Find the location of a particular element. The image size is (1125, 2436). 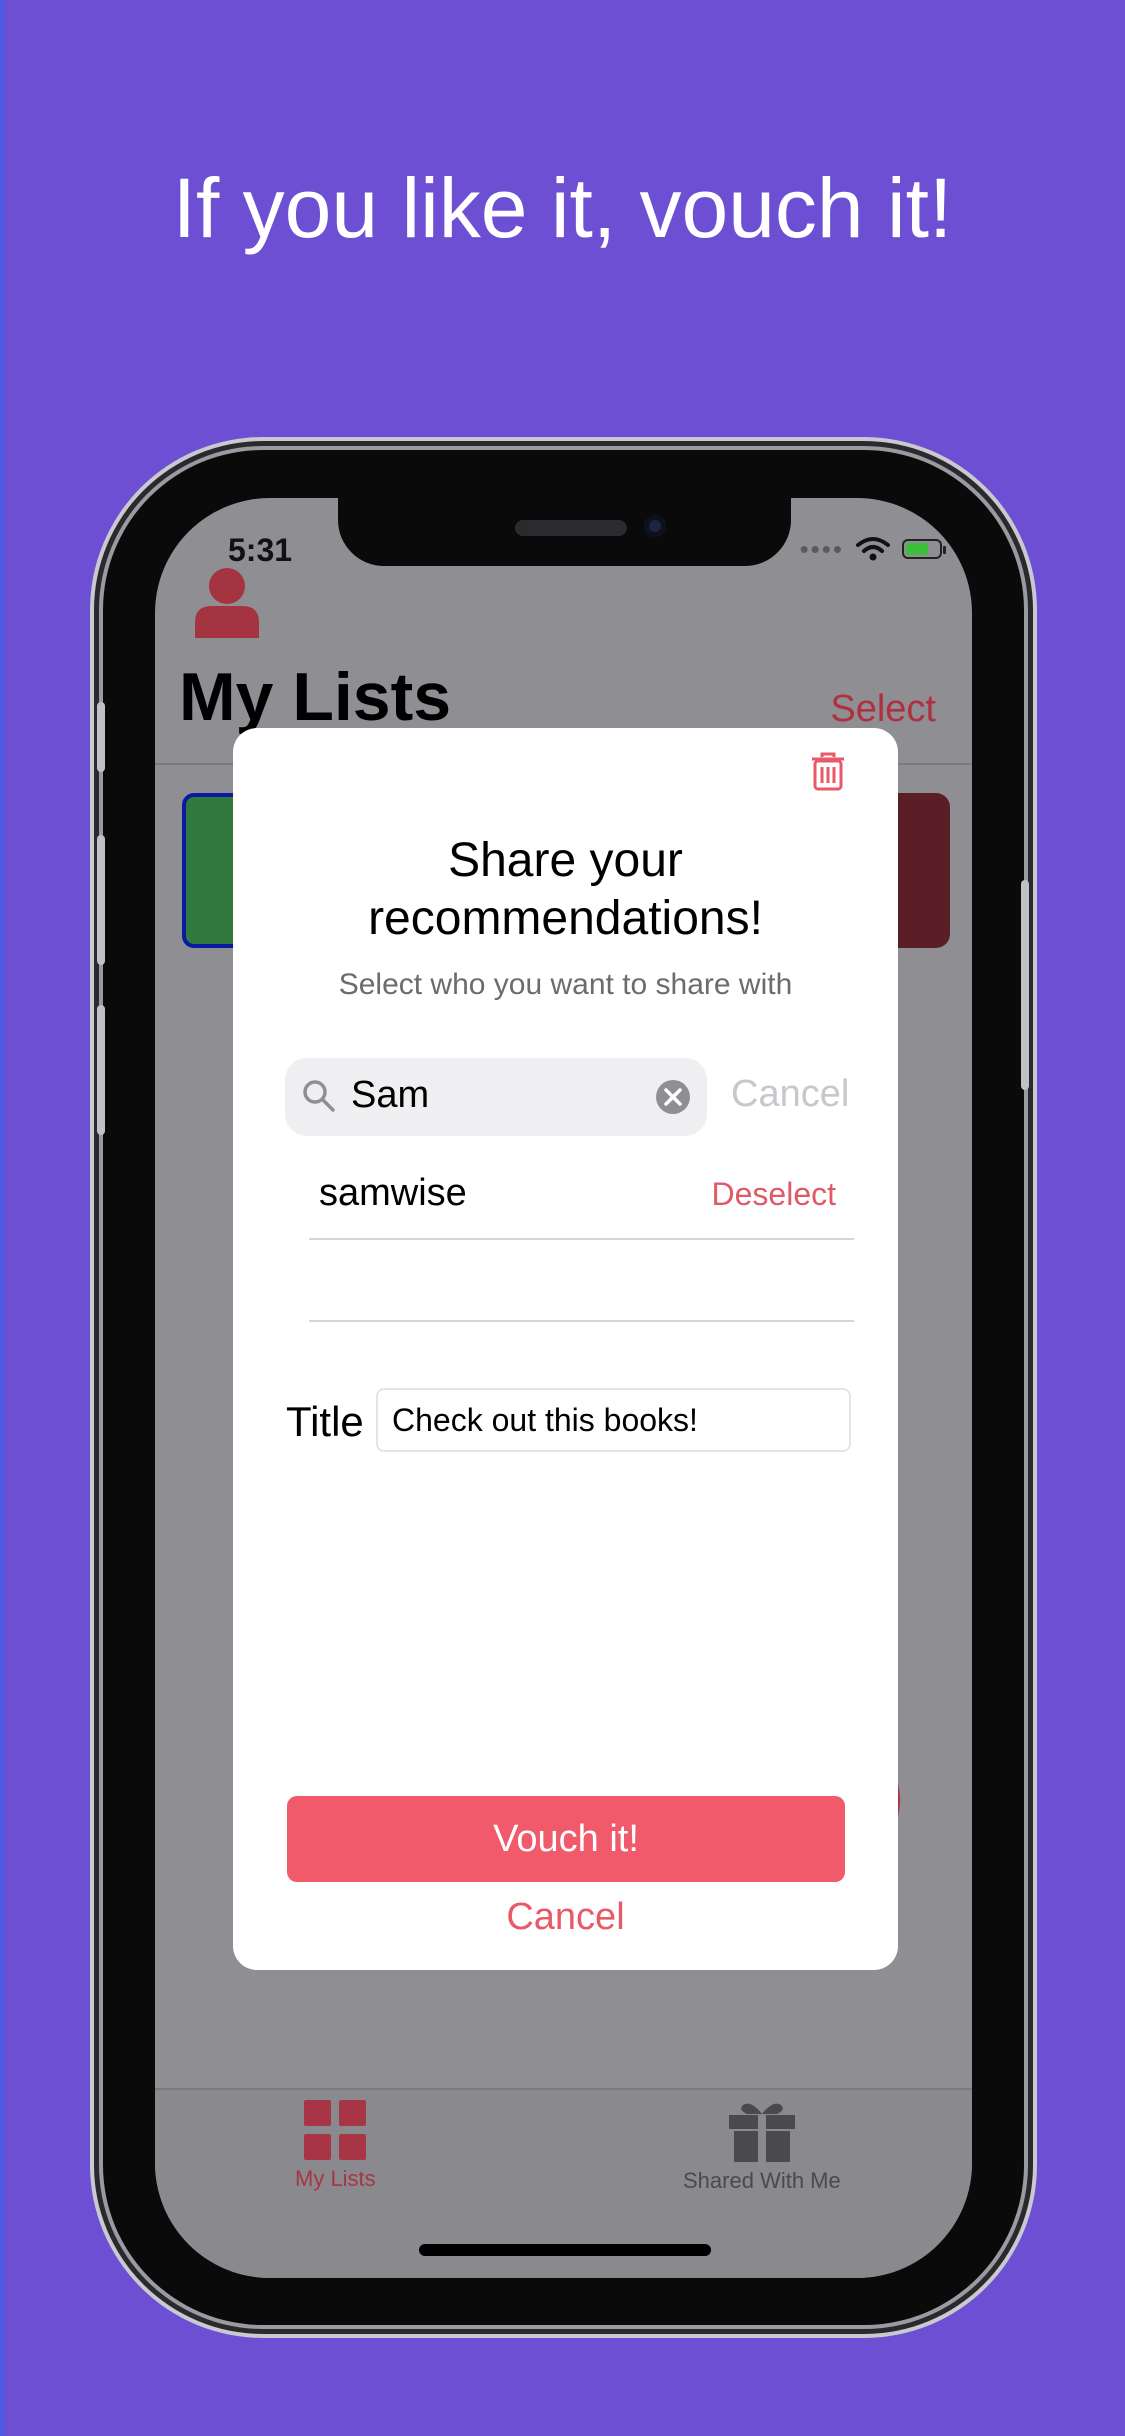

earpiece-speaker is located at coordinates (571, 528).